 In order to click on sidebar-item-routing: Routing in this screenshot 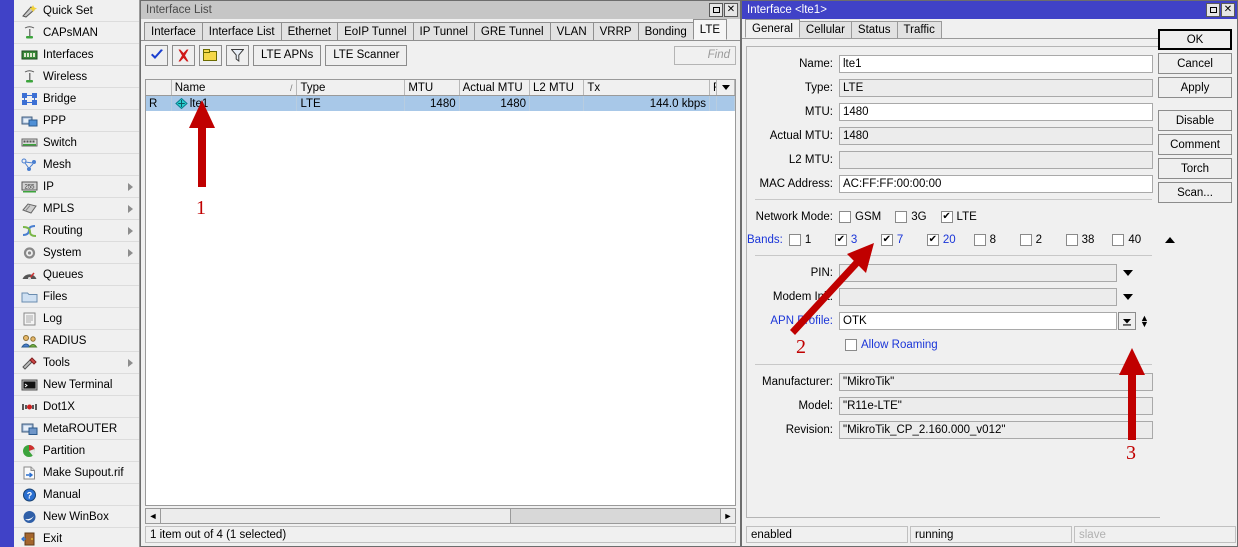, I will do `click(76, 231)`.